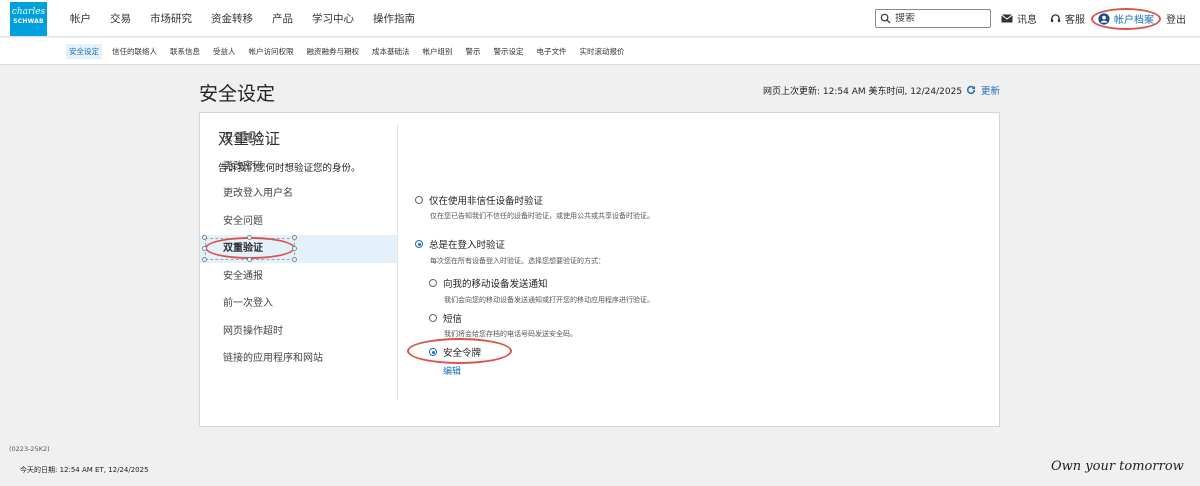 This screenshot has height=486, width=1200. I want to click on refresh-icon, so click(971, 89).